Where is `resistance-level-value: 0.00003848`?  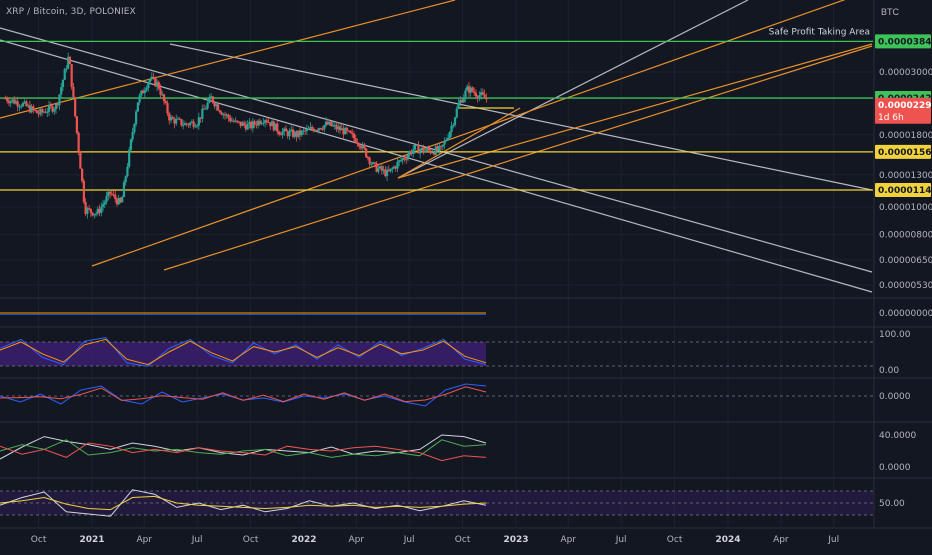
resistance-level-value: 0.00003848 is located at coordinates (905, 42).